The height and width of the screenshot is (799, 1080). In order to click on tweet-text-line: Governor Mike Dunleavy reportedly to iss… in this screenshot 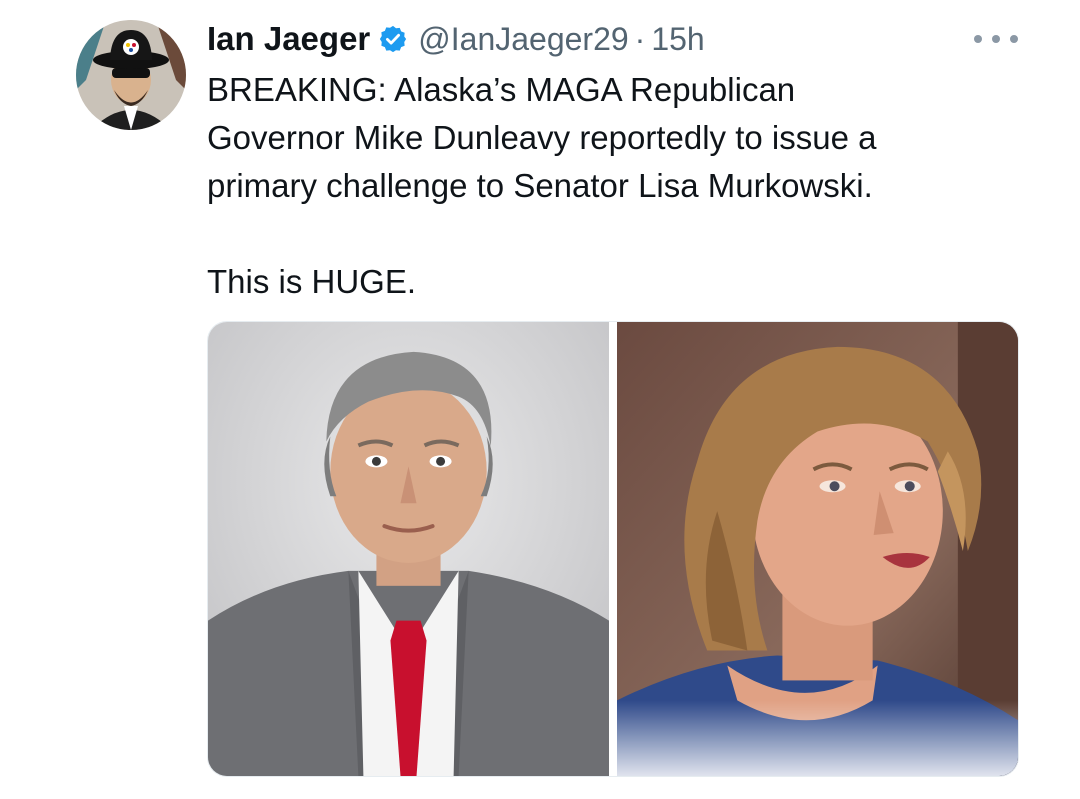, I will do `click(542, 137)`.